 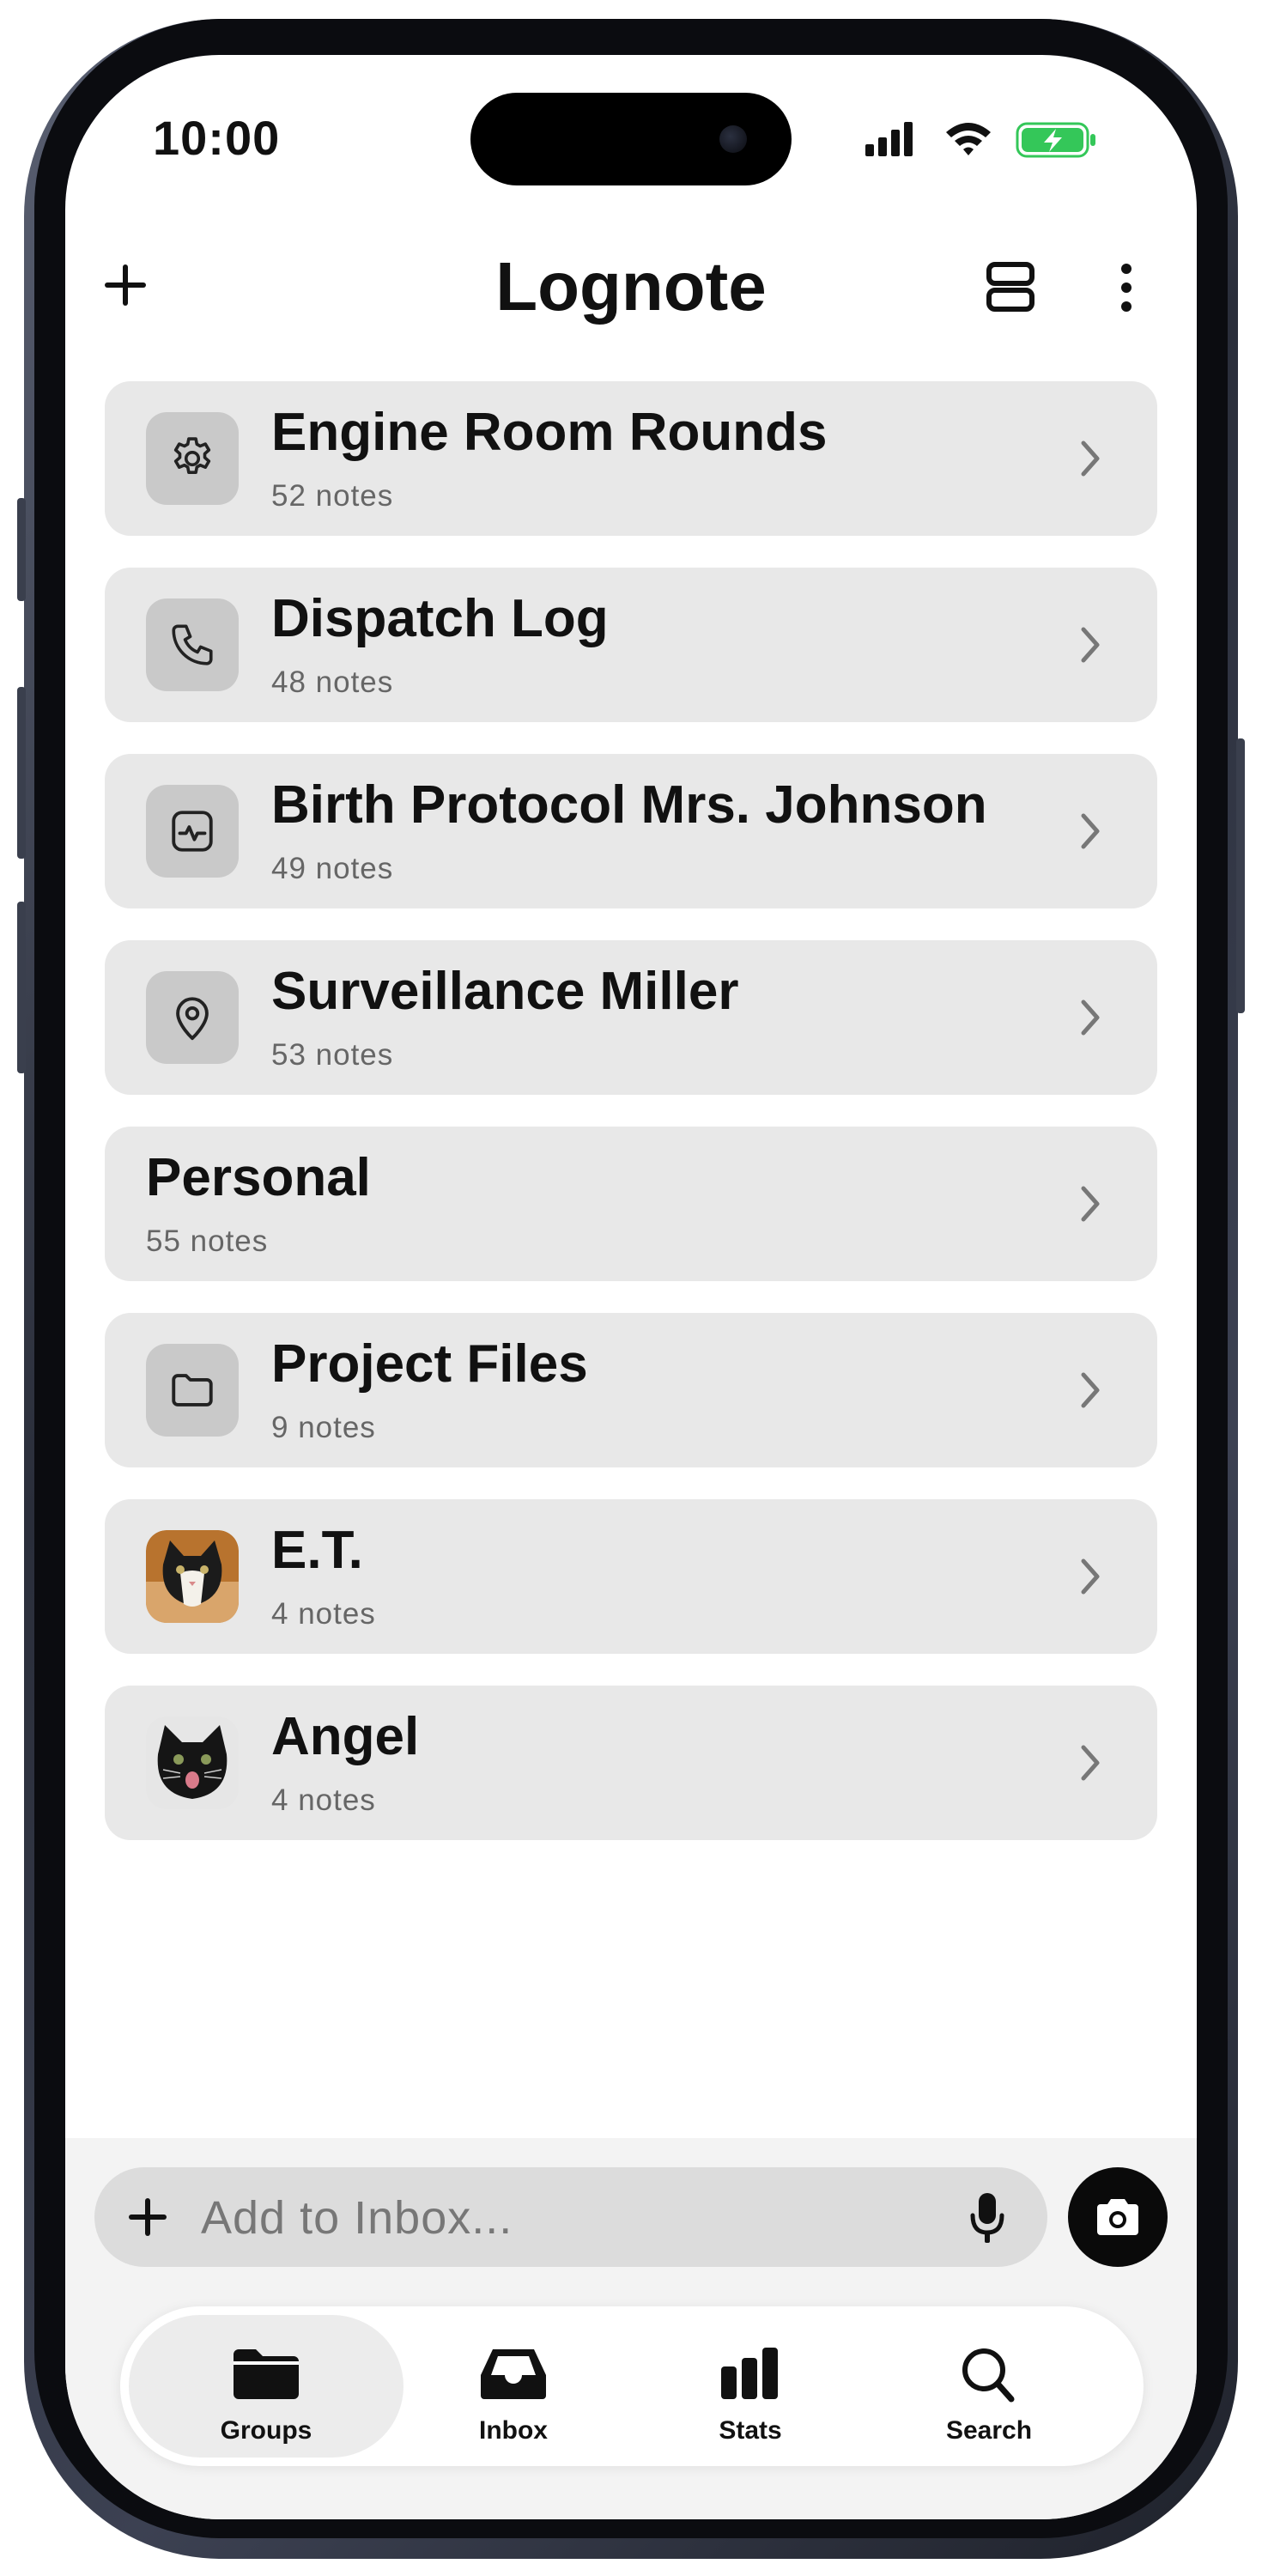 I want to click on status-time: 10:00, so click(x=217, y=138).